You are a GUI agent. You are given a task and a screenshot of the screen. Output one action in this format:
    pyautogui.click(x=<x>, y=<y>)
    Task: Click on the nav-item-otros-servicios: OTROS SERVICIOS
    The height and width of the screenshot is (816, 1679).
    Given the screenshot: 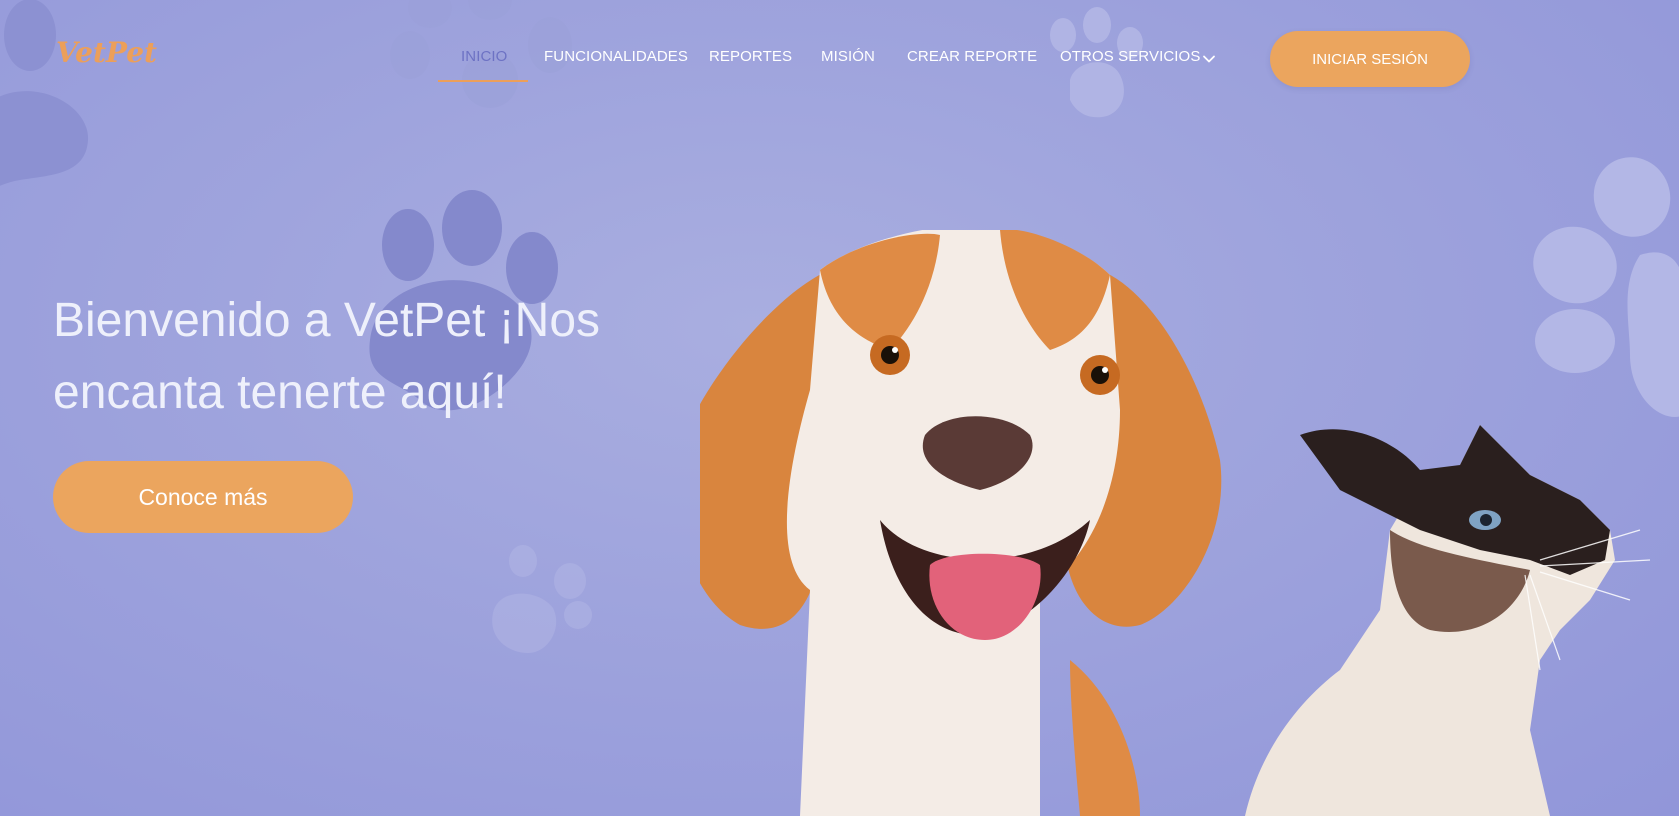 What is the action you would take?
    pyautogui.click(x=1130, y=56)
    